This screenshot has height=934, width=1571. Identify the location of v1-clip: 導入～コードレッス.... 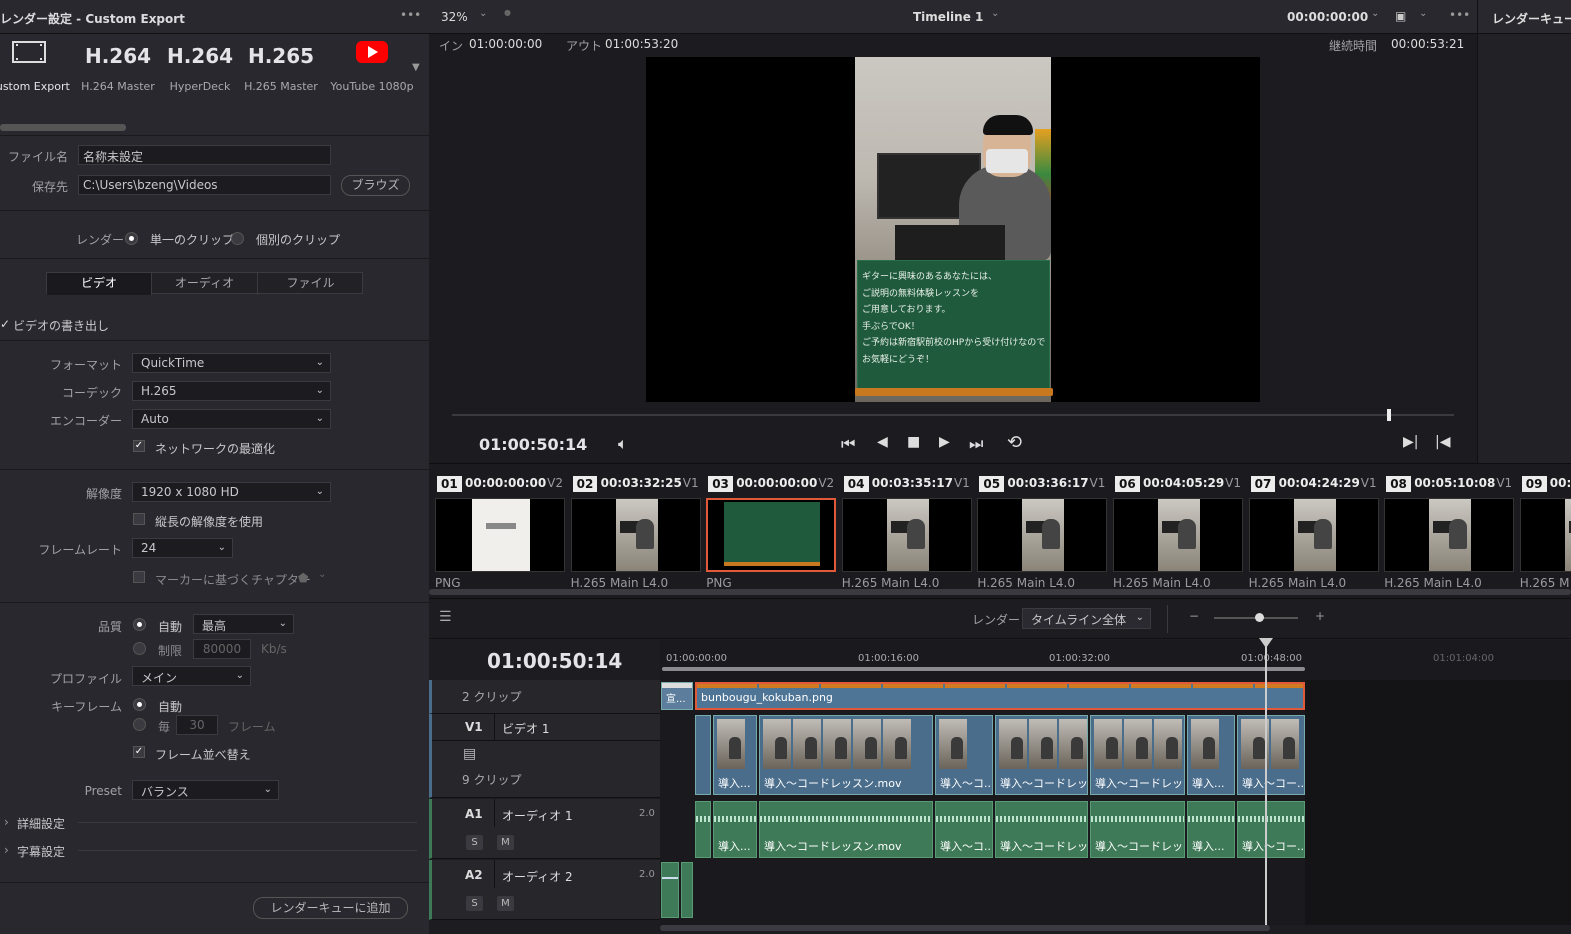
(1137, 755).